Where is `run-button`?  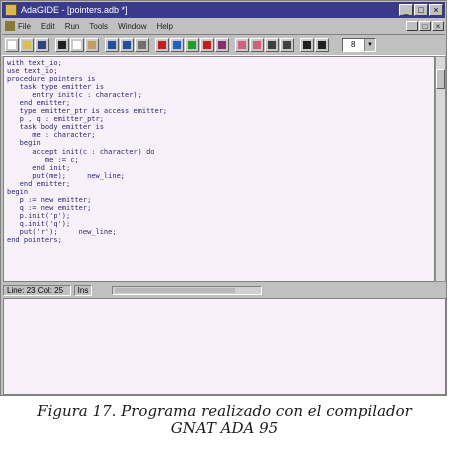 run-button is located at coordinates (192, 45).